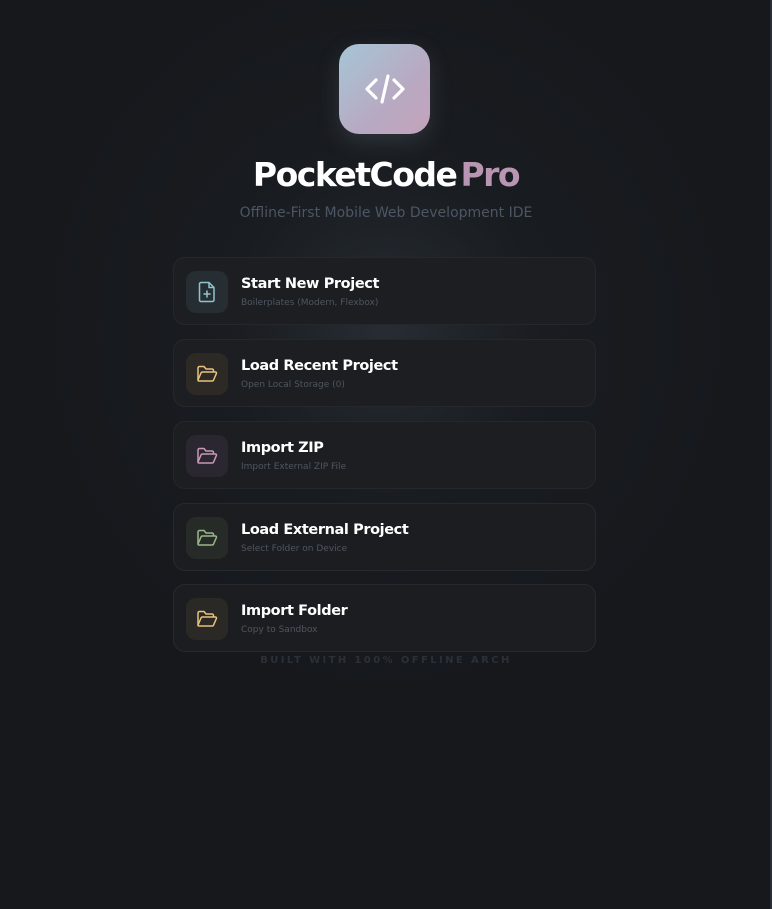 The width and height of the screenshot is (772, 909). I want to click on load-recent-project-icon-wrap, so click(207, 374).